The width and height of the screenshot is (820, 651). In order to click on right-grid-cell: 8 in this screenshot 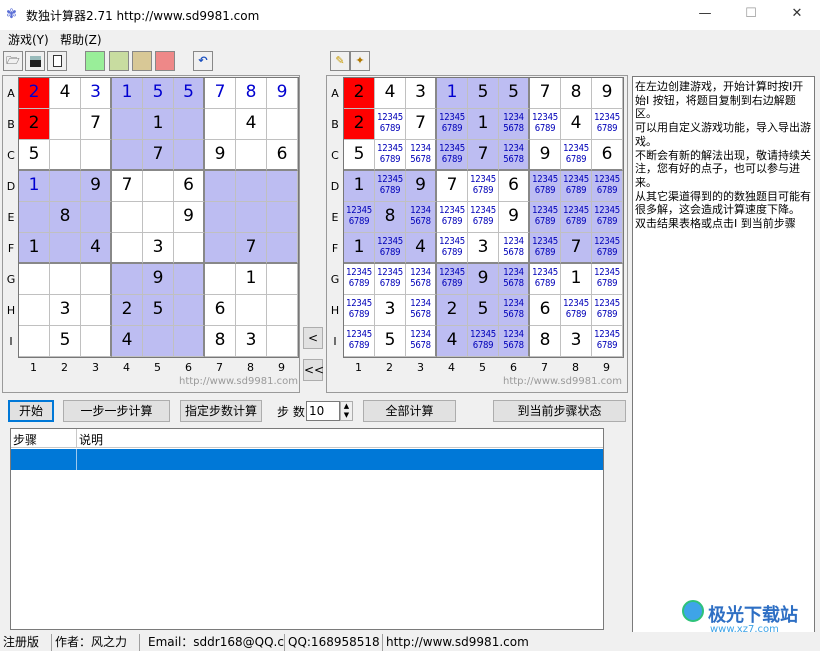, I will do `click(390, 217)`.